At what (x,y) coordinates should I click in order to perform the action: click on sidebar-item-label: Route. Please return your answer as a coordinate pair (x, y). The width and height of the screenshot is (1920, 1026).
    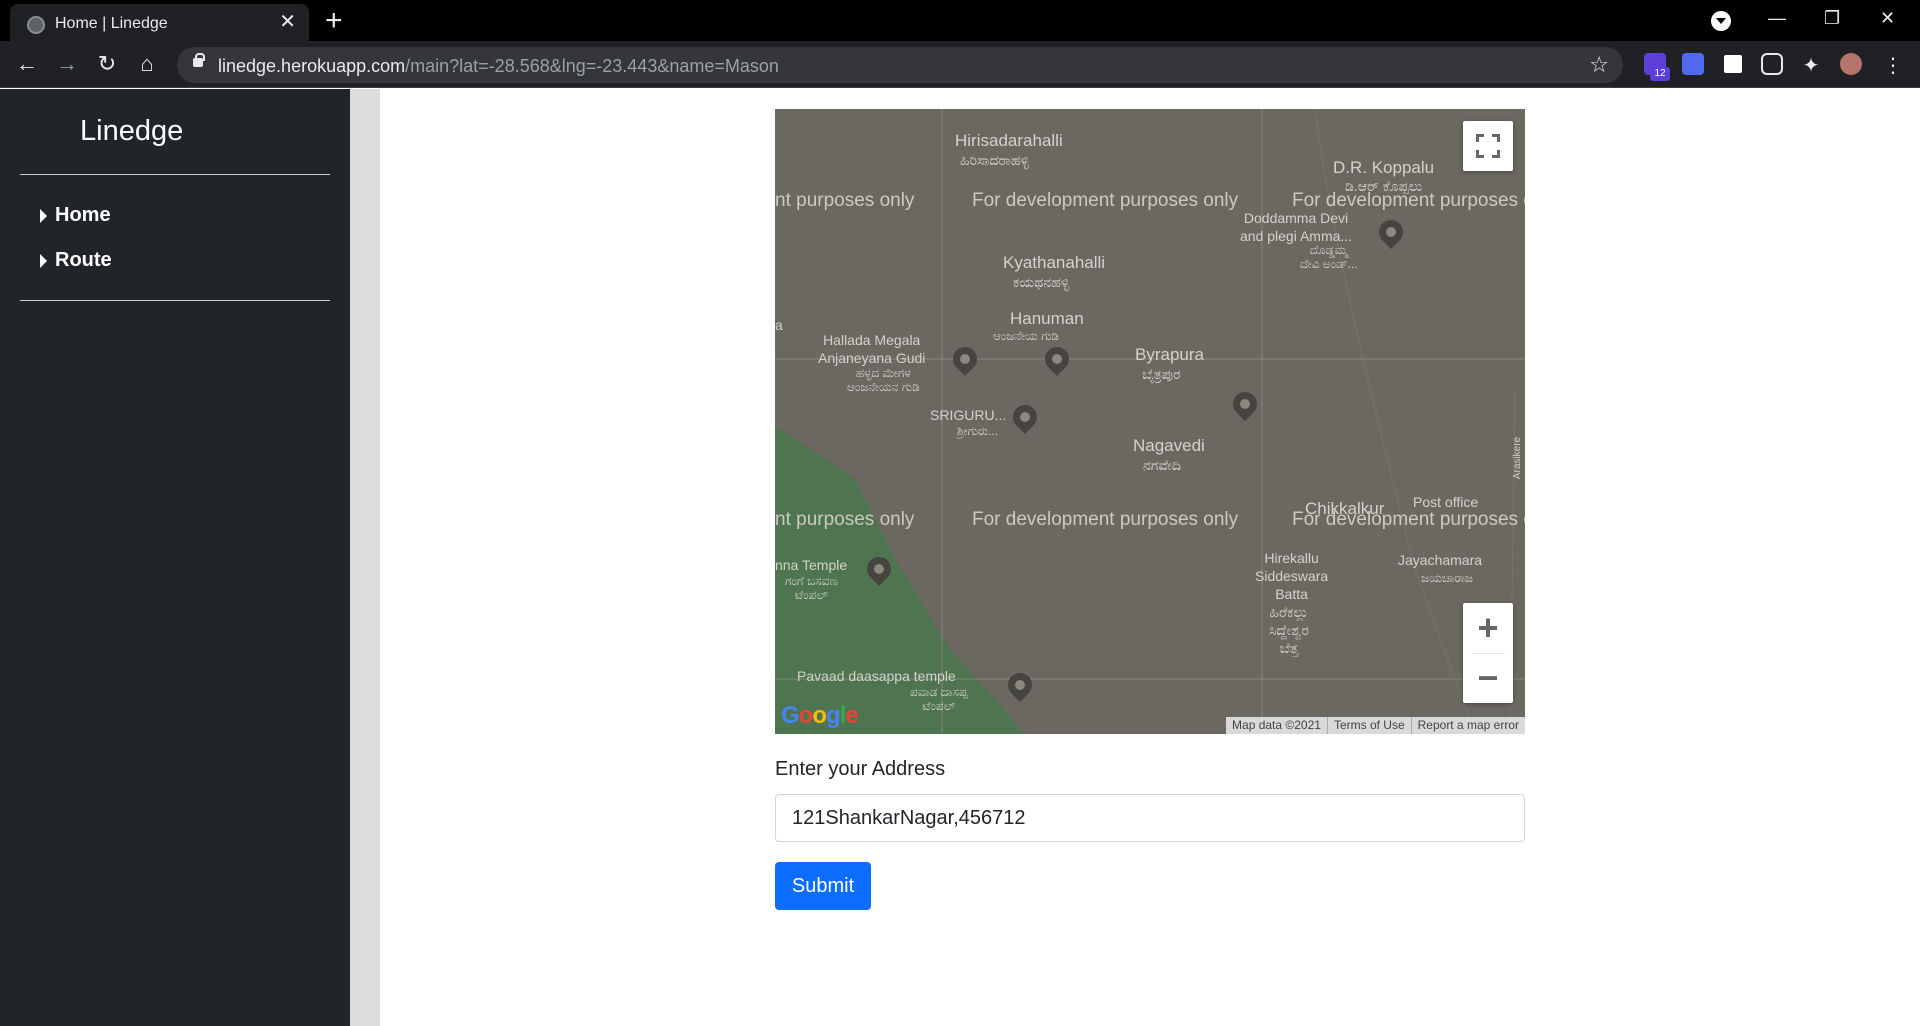
    Looking at the image, I should click on (83, 260).